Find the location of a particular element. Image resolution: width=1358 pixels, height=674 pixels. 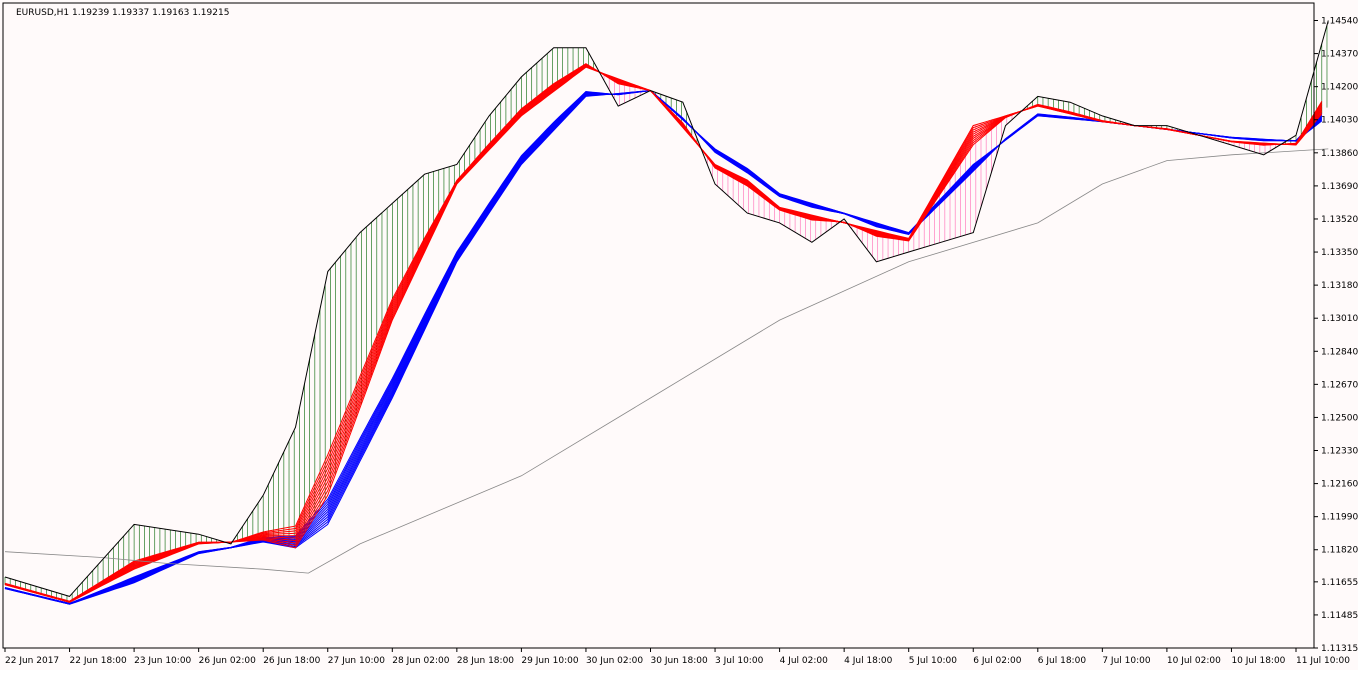

x-tick-label: 10 Jul 18:00 is located at coordinates (1258, 661).